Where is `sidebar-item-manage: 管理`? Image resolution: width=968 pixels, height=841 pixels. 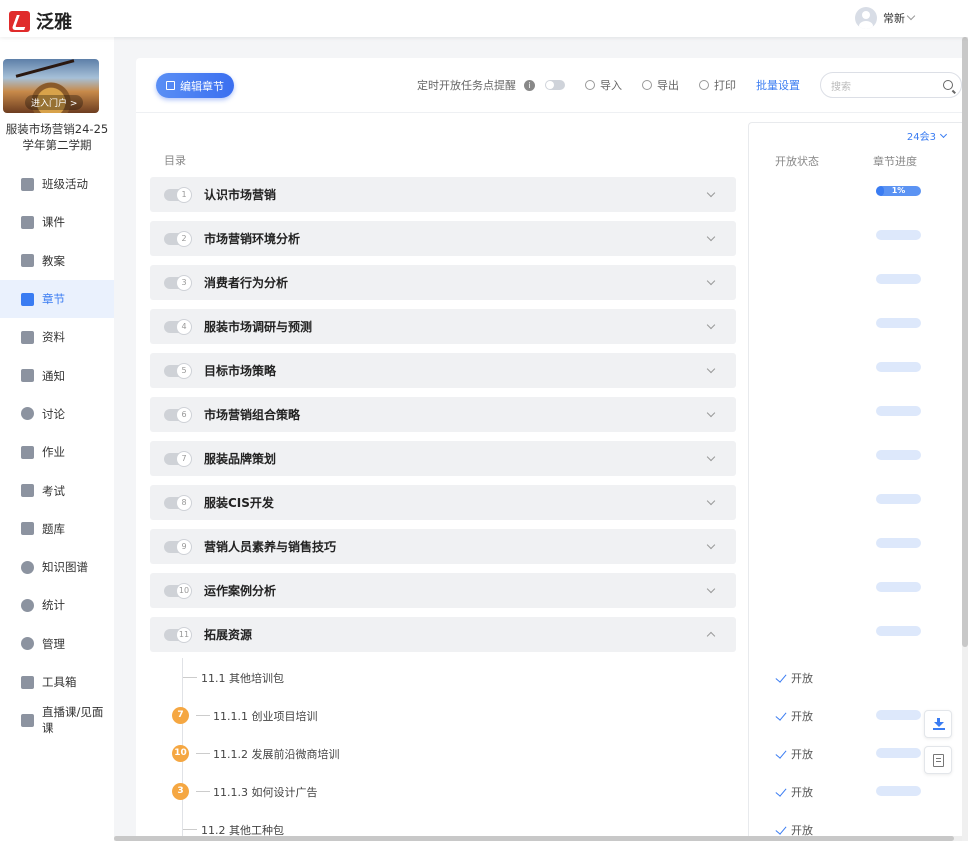 sidebar-item-manage: 管理 is located at coordinates (57, 644).